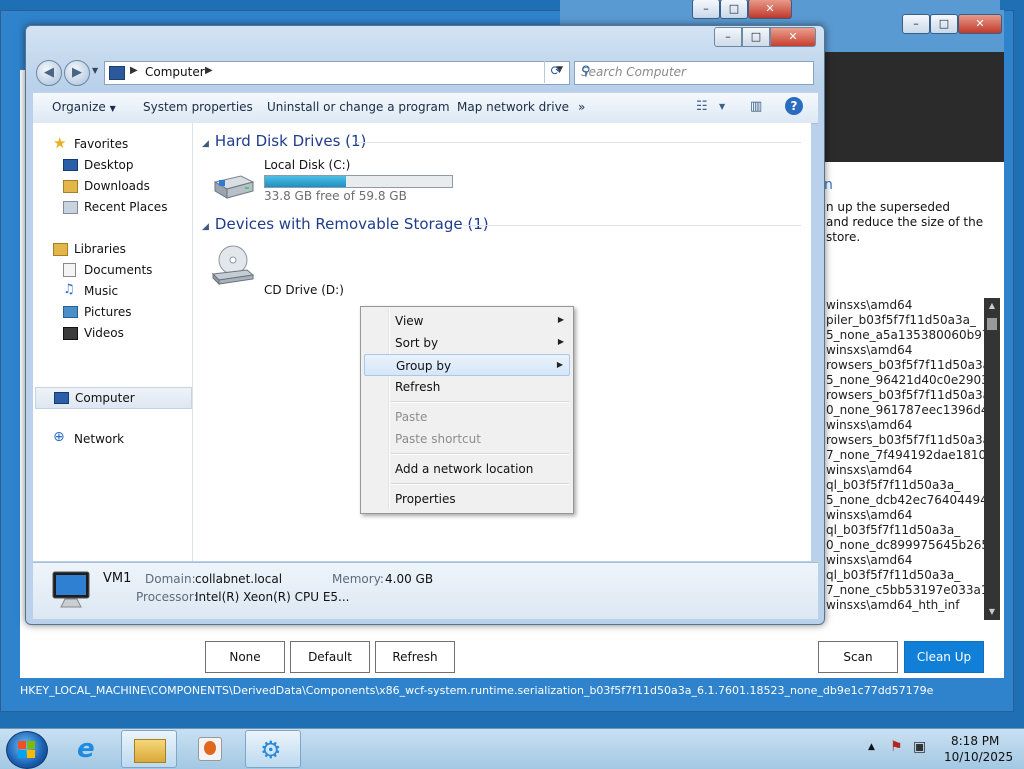  What do you see at coordinates (307, 165) in the screenshot?
I see `local-disk-name: Local Disk (C:)` at bounding box center [307, 165].